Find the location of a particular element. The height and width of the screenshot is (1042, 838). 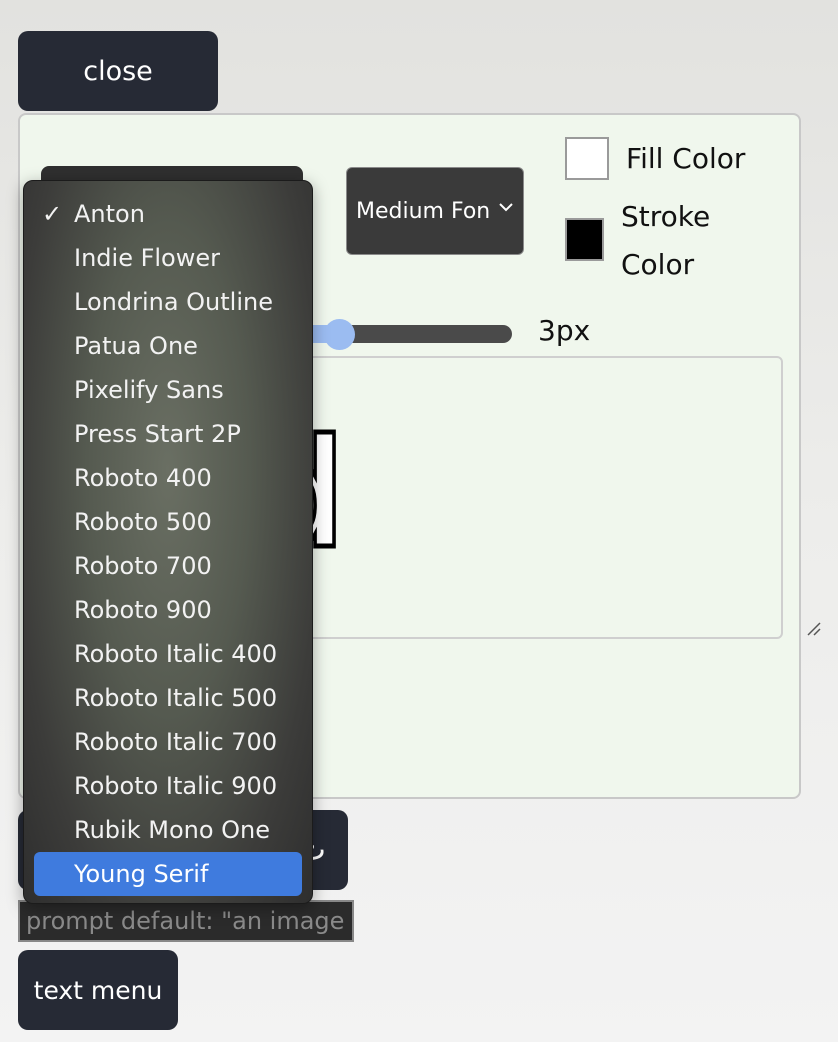

font-option-label: Roboto Italic 500 is located at coordinates (176, 698).